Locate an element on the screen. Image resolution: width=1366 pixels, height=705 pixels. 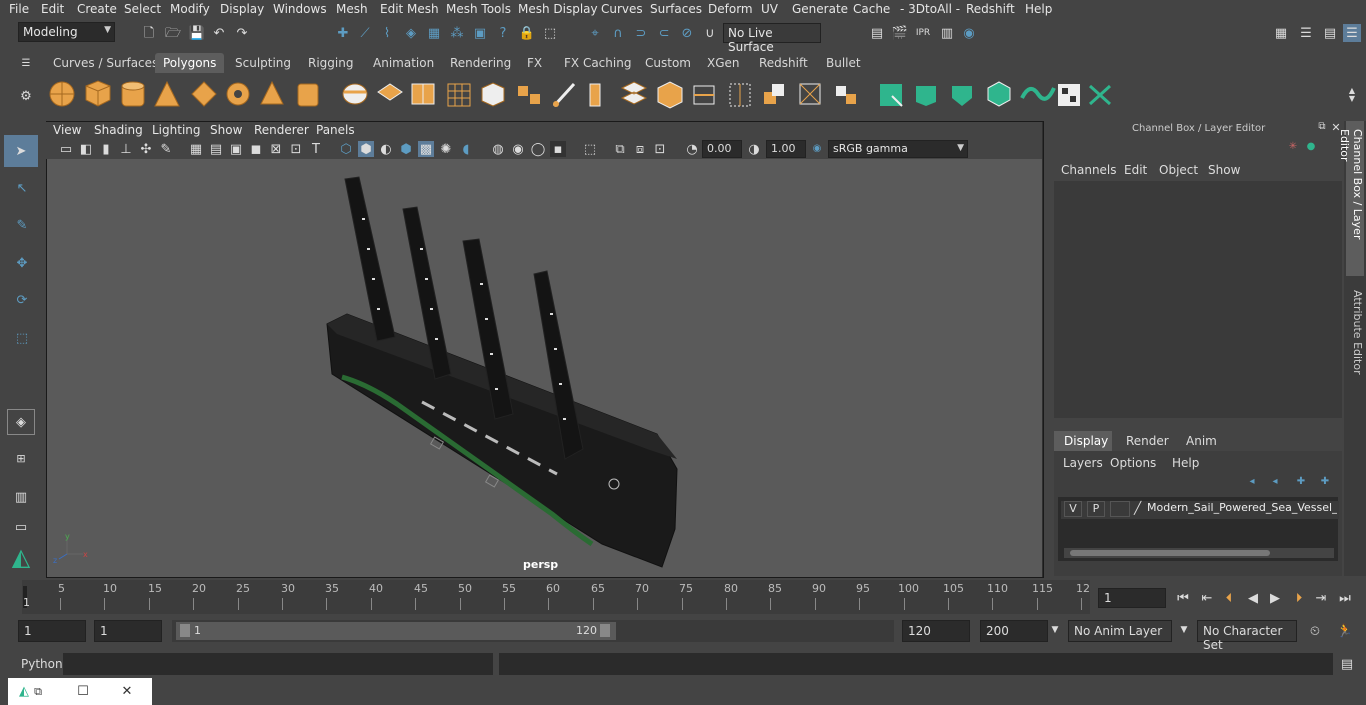
exposure-field: 0.00 is located at coordinates (722, 149).